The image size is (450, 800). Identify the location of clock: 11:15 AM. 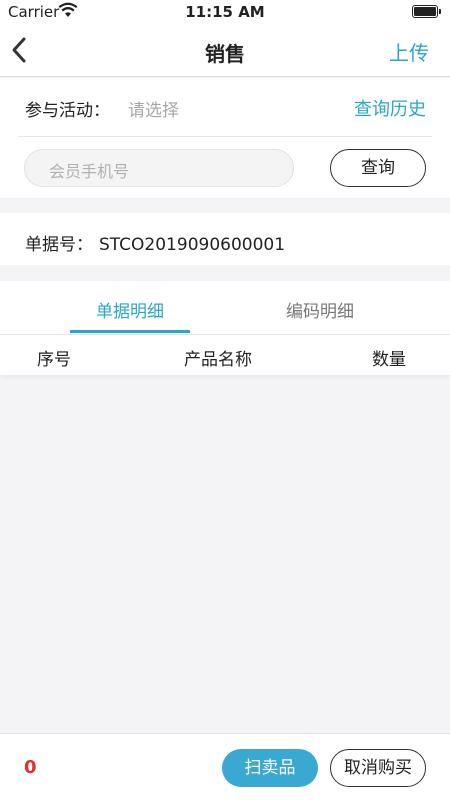
(225, 12).